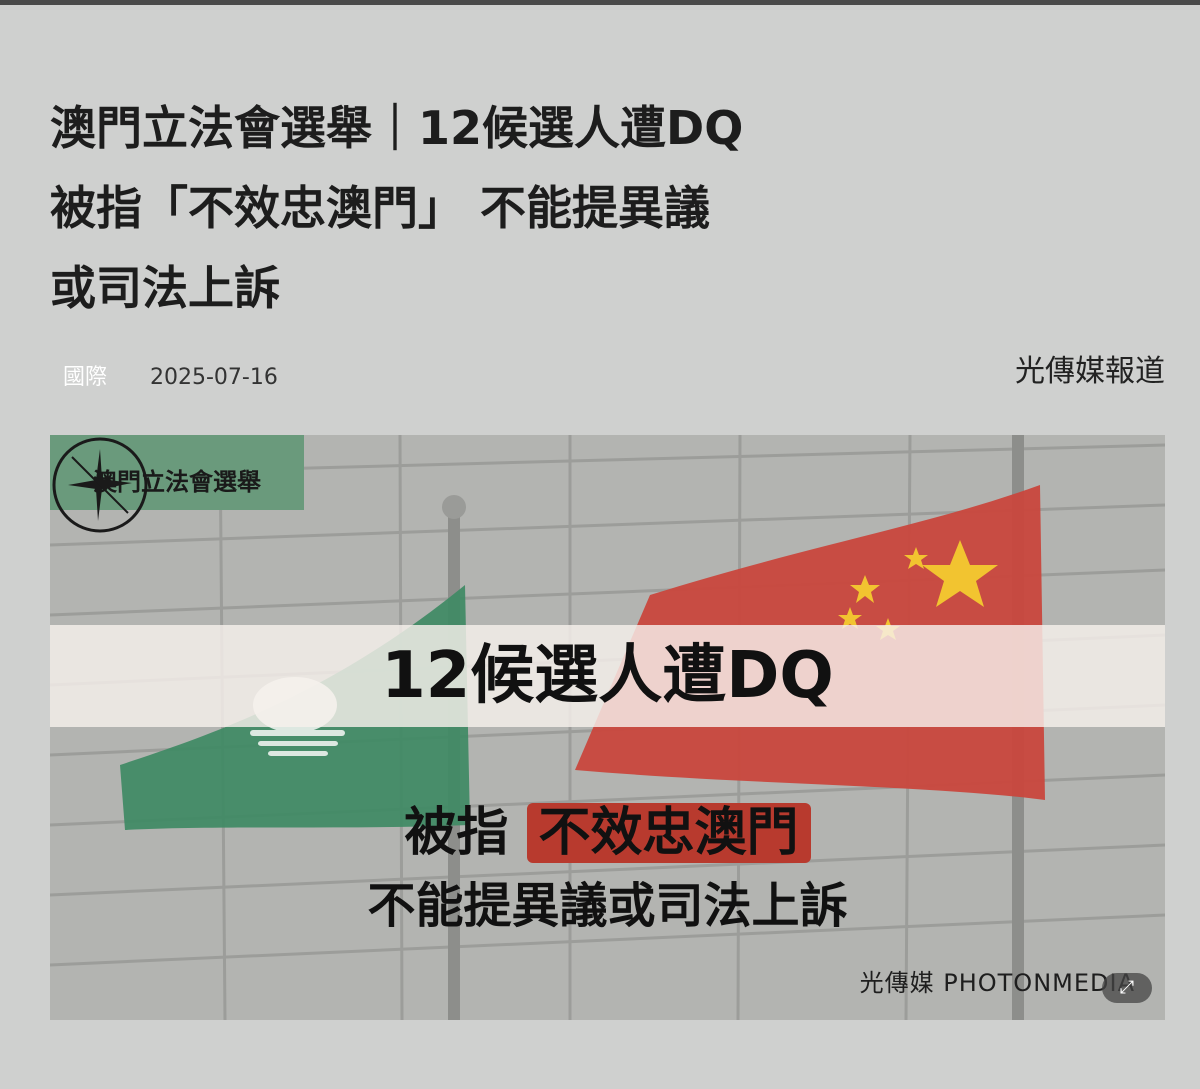 This screenshot has height=1089, width=1200. Describe the element at coordinates (85, 378) in the screenshot. I see `category-link: 國際` at that location.